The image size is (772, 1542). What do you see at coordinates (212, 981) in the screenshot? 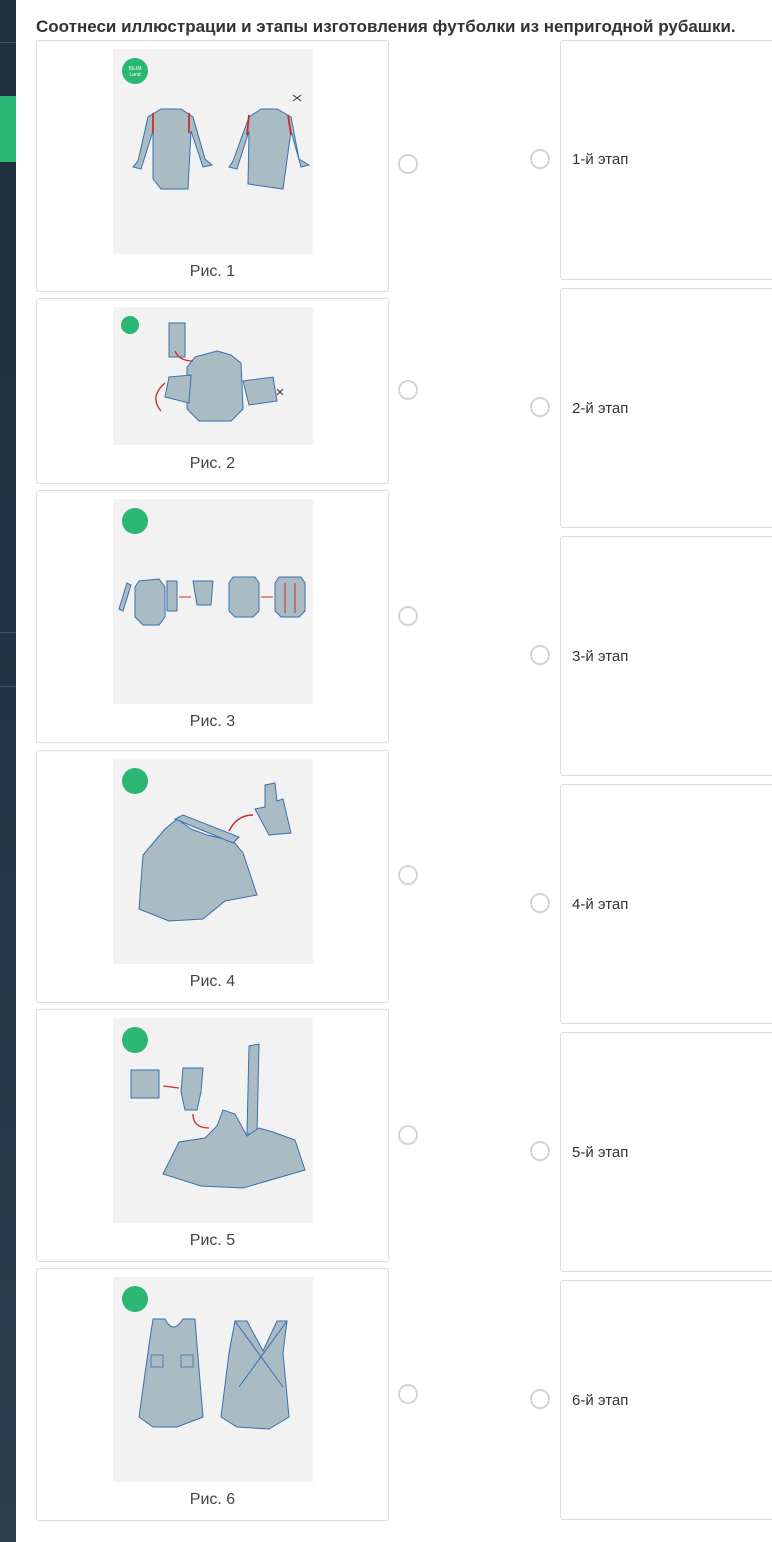
I see `picture-caption: Рис. 4` at bounding box center [212, 981].